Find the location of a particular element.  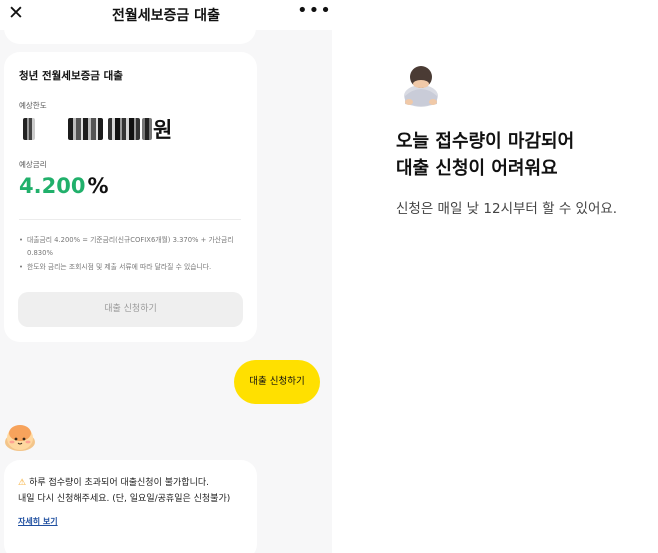

bot-message-line: 내일 다시 신청해주세요. (단, 일요일/공휴일은 신청불가) is located at coordinates (124, 499).